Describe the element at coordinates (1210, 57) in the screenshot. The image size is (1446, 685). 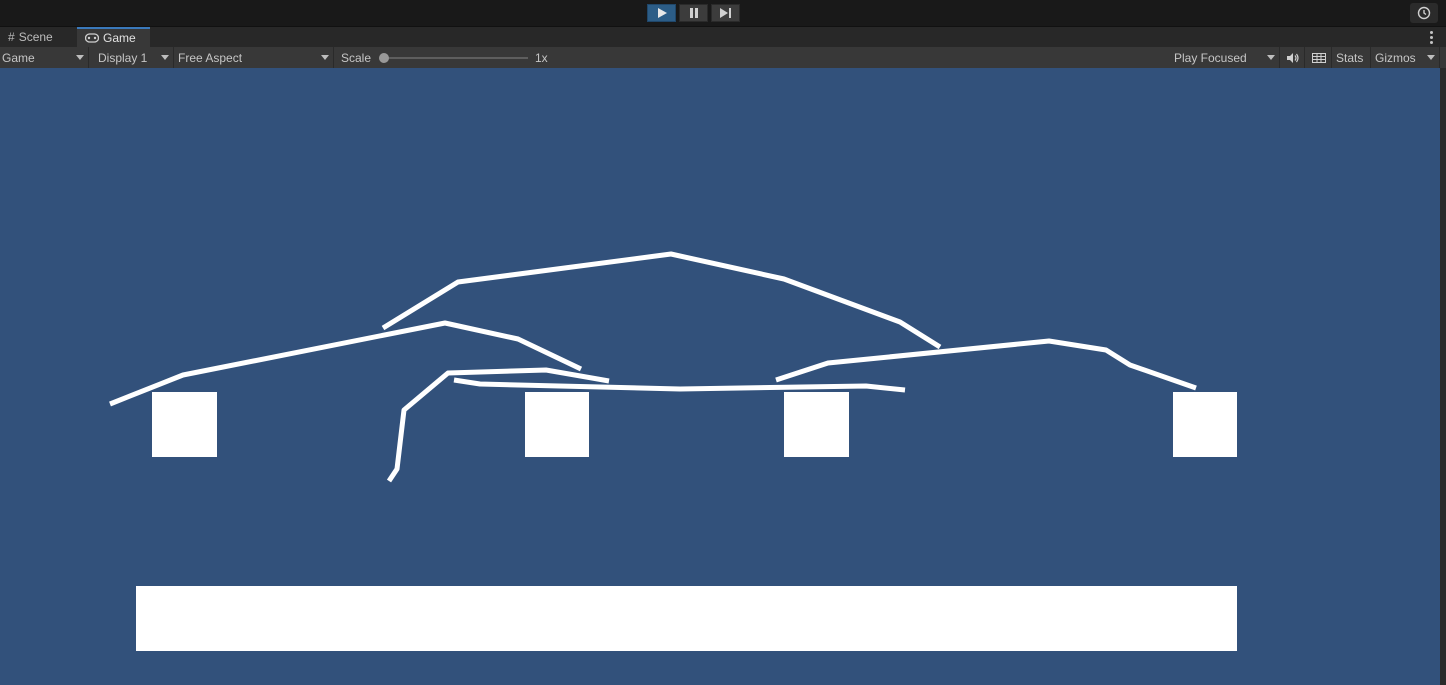
I see `play-mode-select-value: Play Focused` at that location.